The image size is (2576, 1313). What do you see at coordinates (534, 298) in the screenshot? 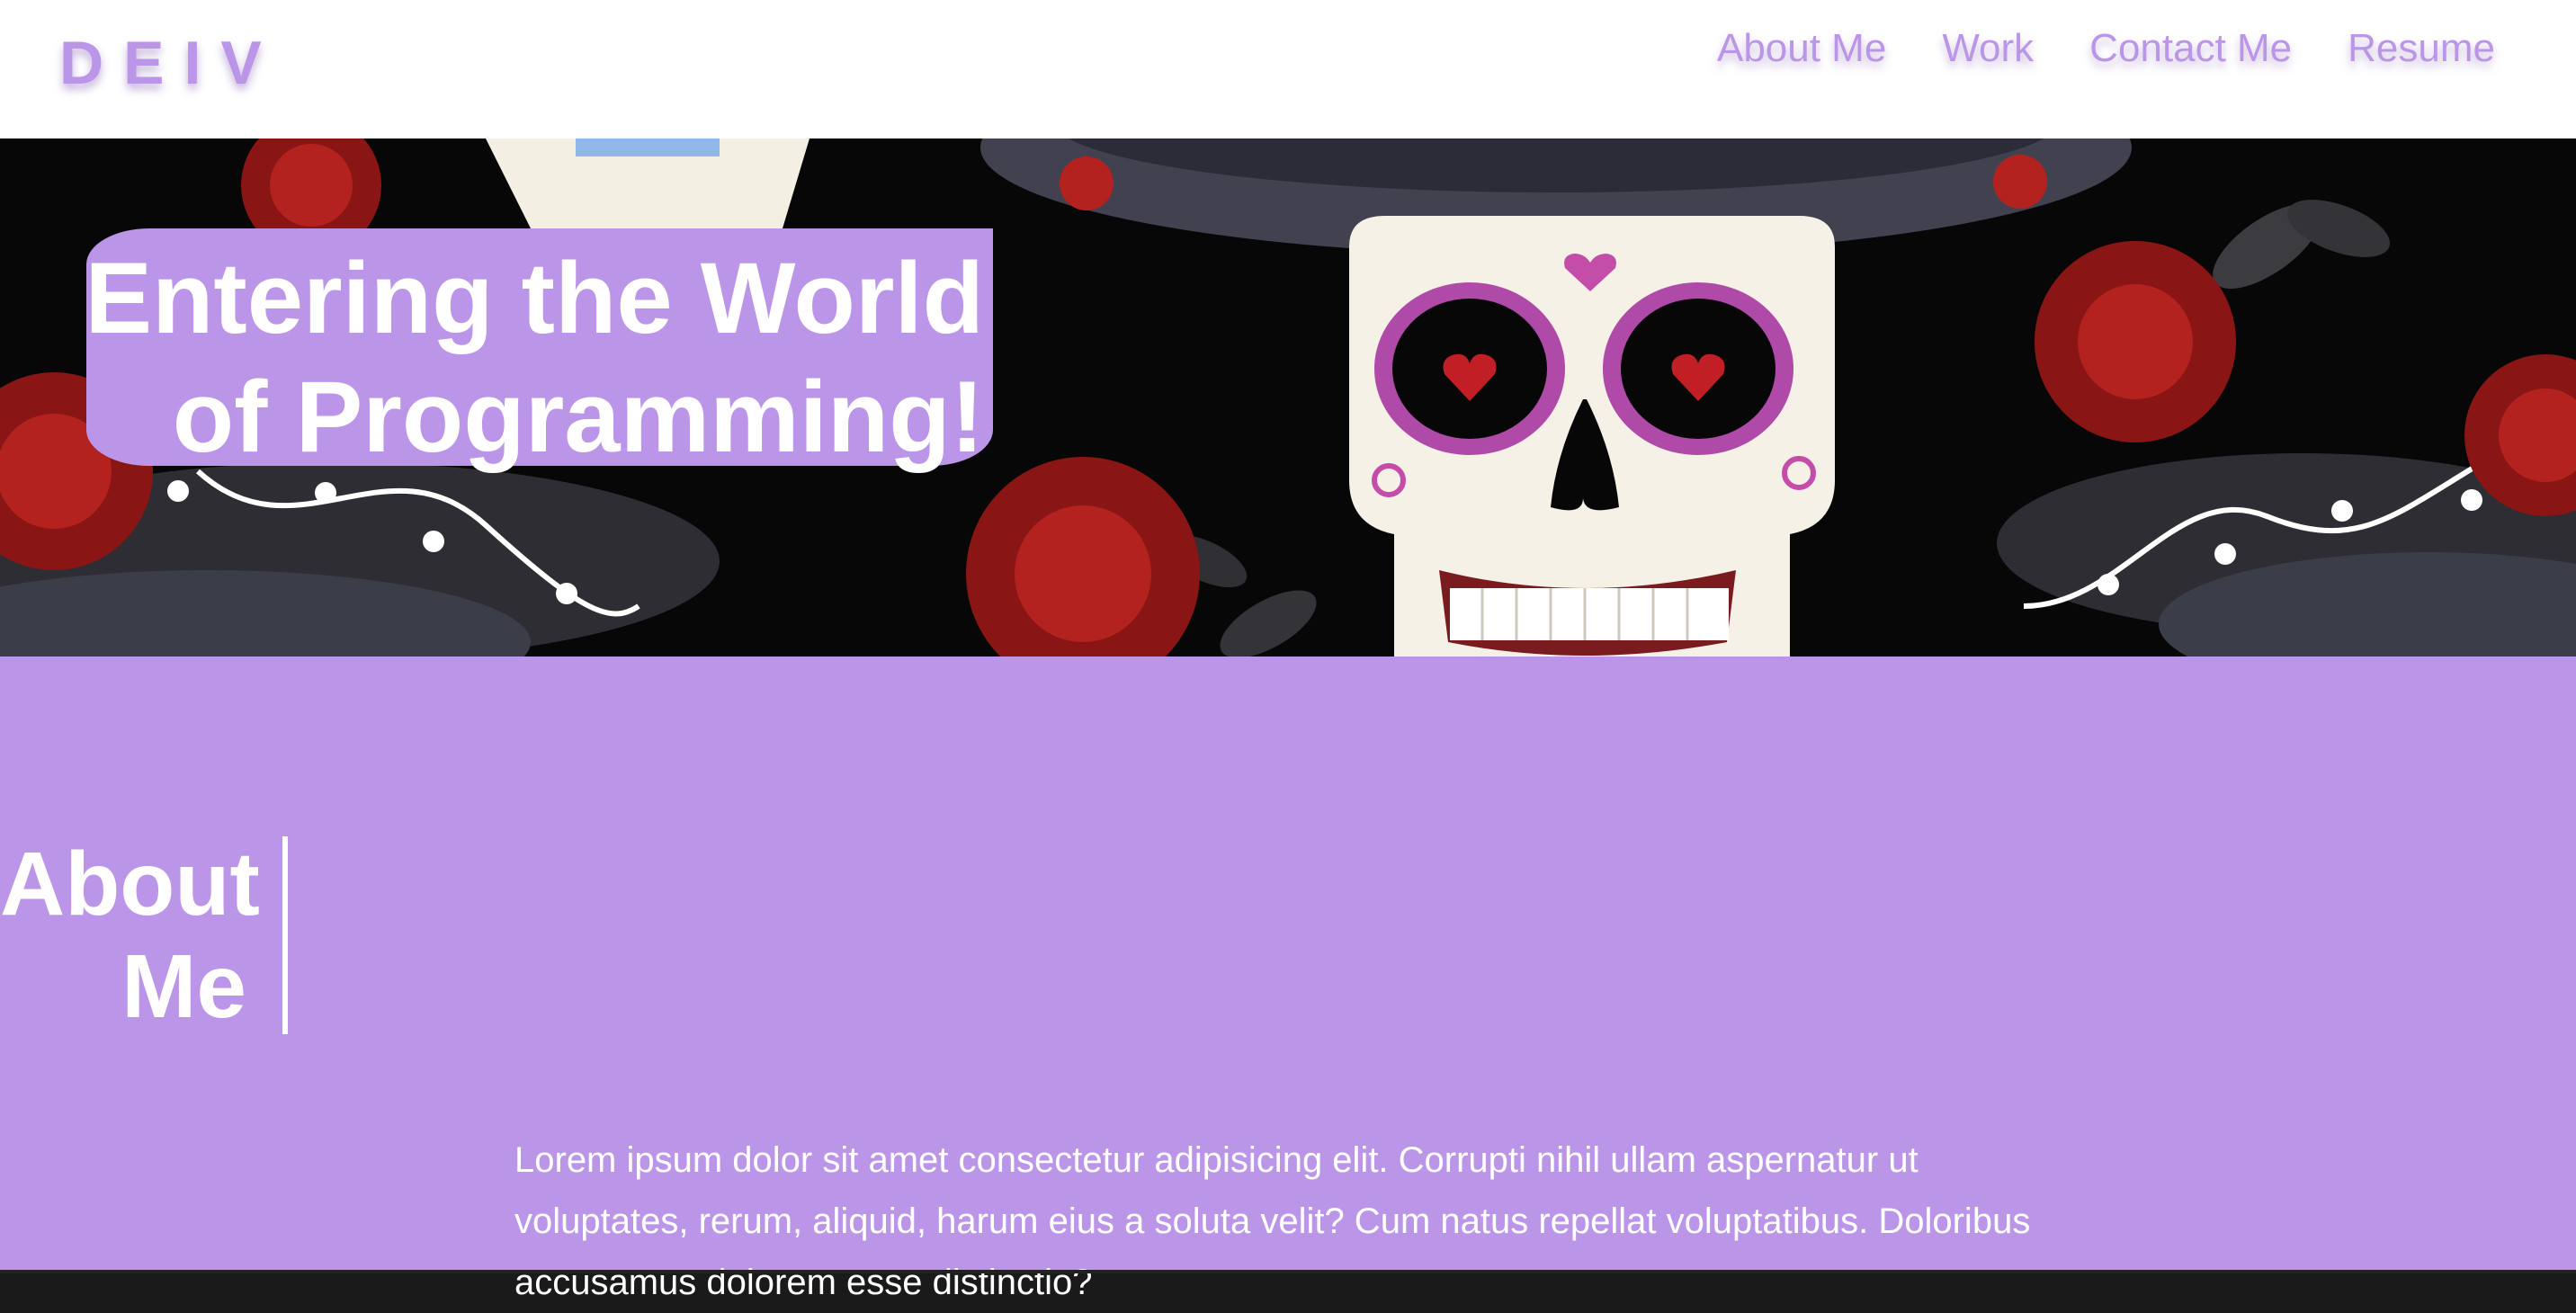
I see `hero-title-line-1: Entering the World` at bounding box center [534, 298].